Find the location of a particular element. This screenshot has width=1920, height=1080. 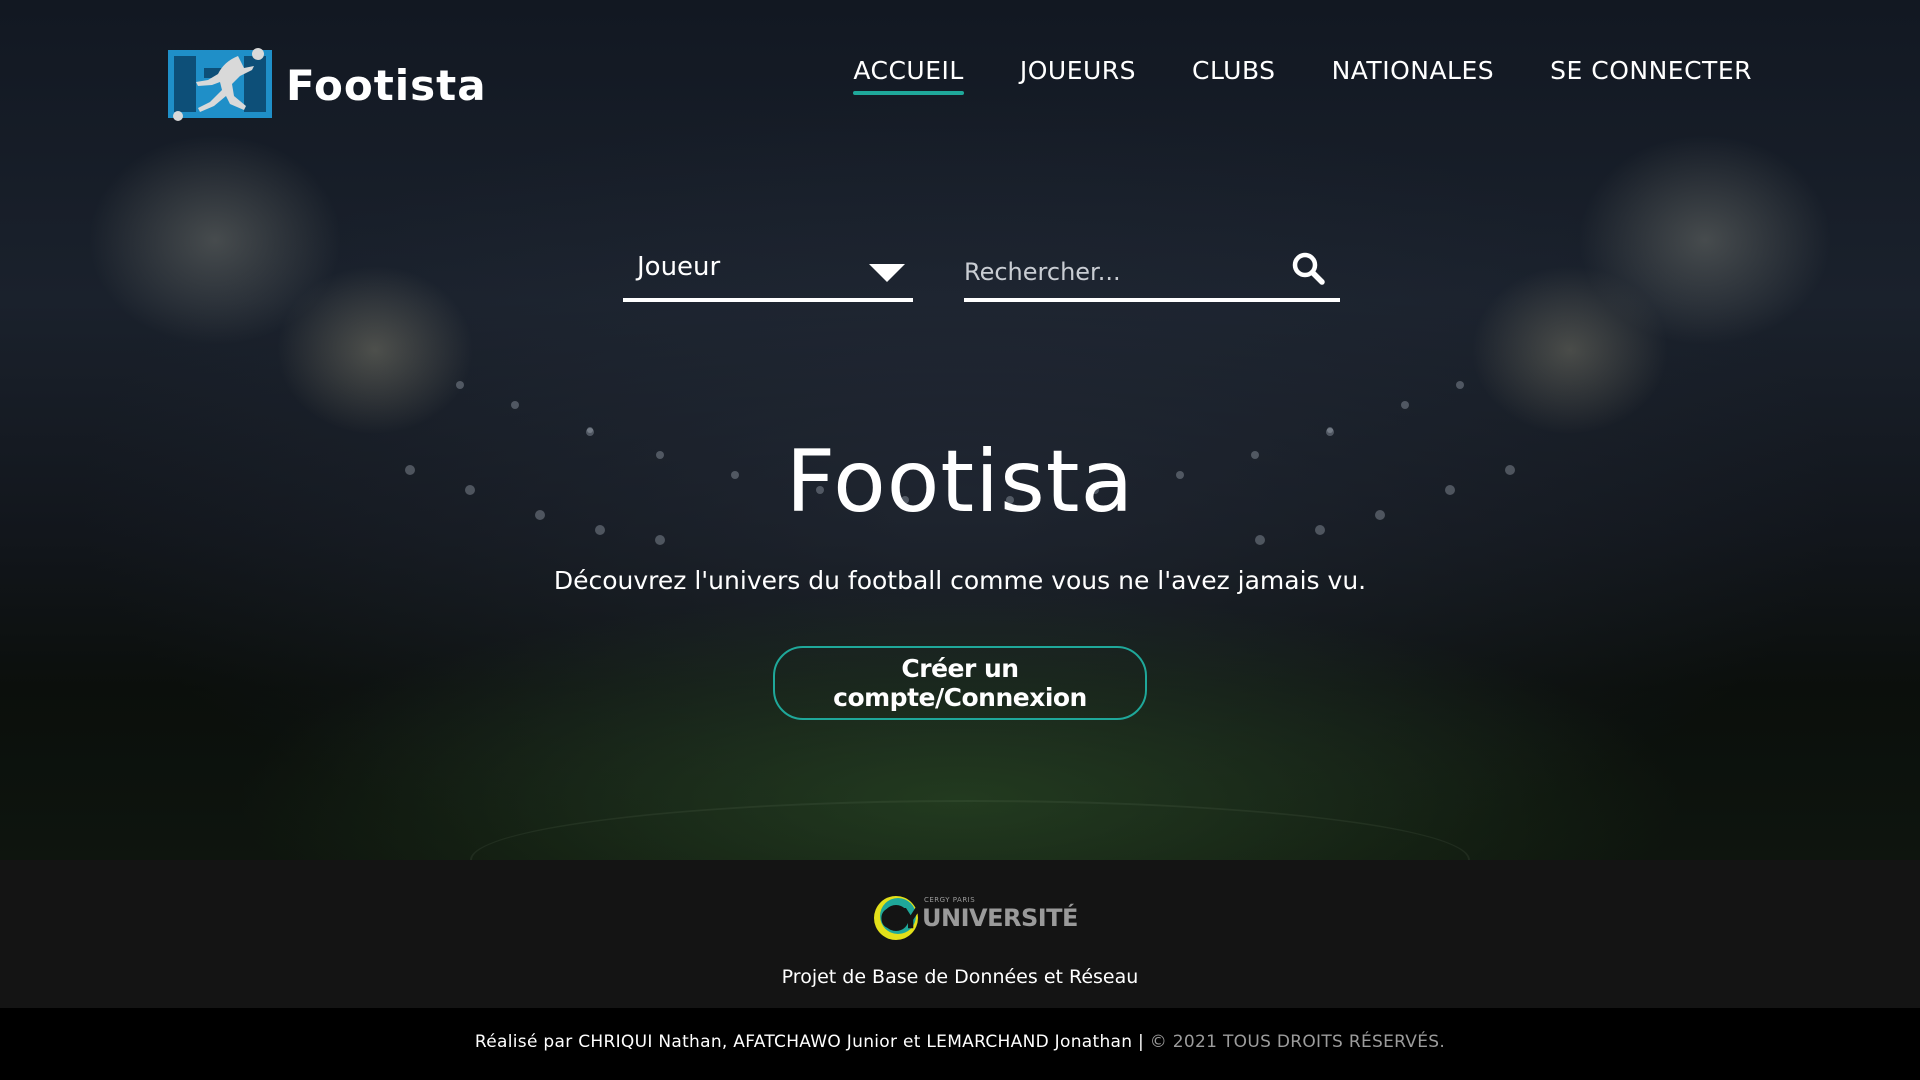

cy-initials: CY is located at coordinates (901, 918).